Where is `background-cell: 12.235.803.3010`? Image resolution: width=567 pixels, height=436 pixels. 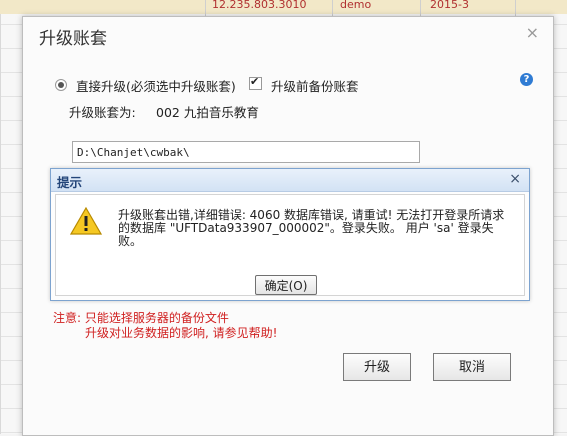 background-cell: 12.235.803.3010 is located at coordinates (259, 5).